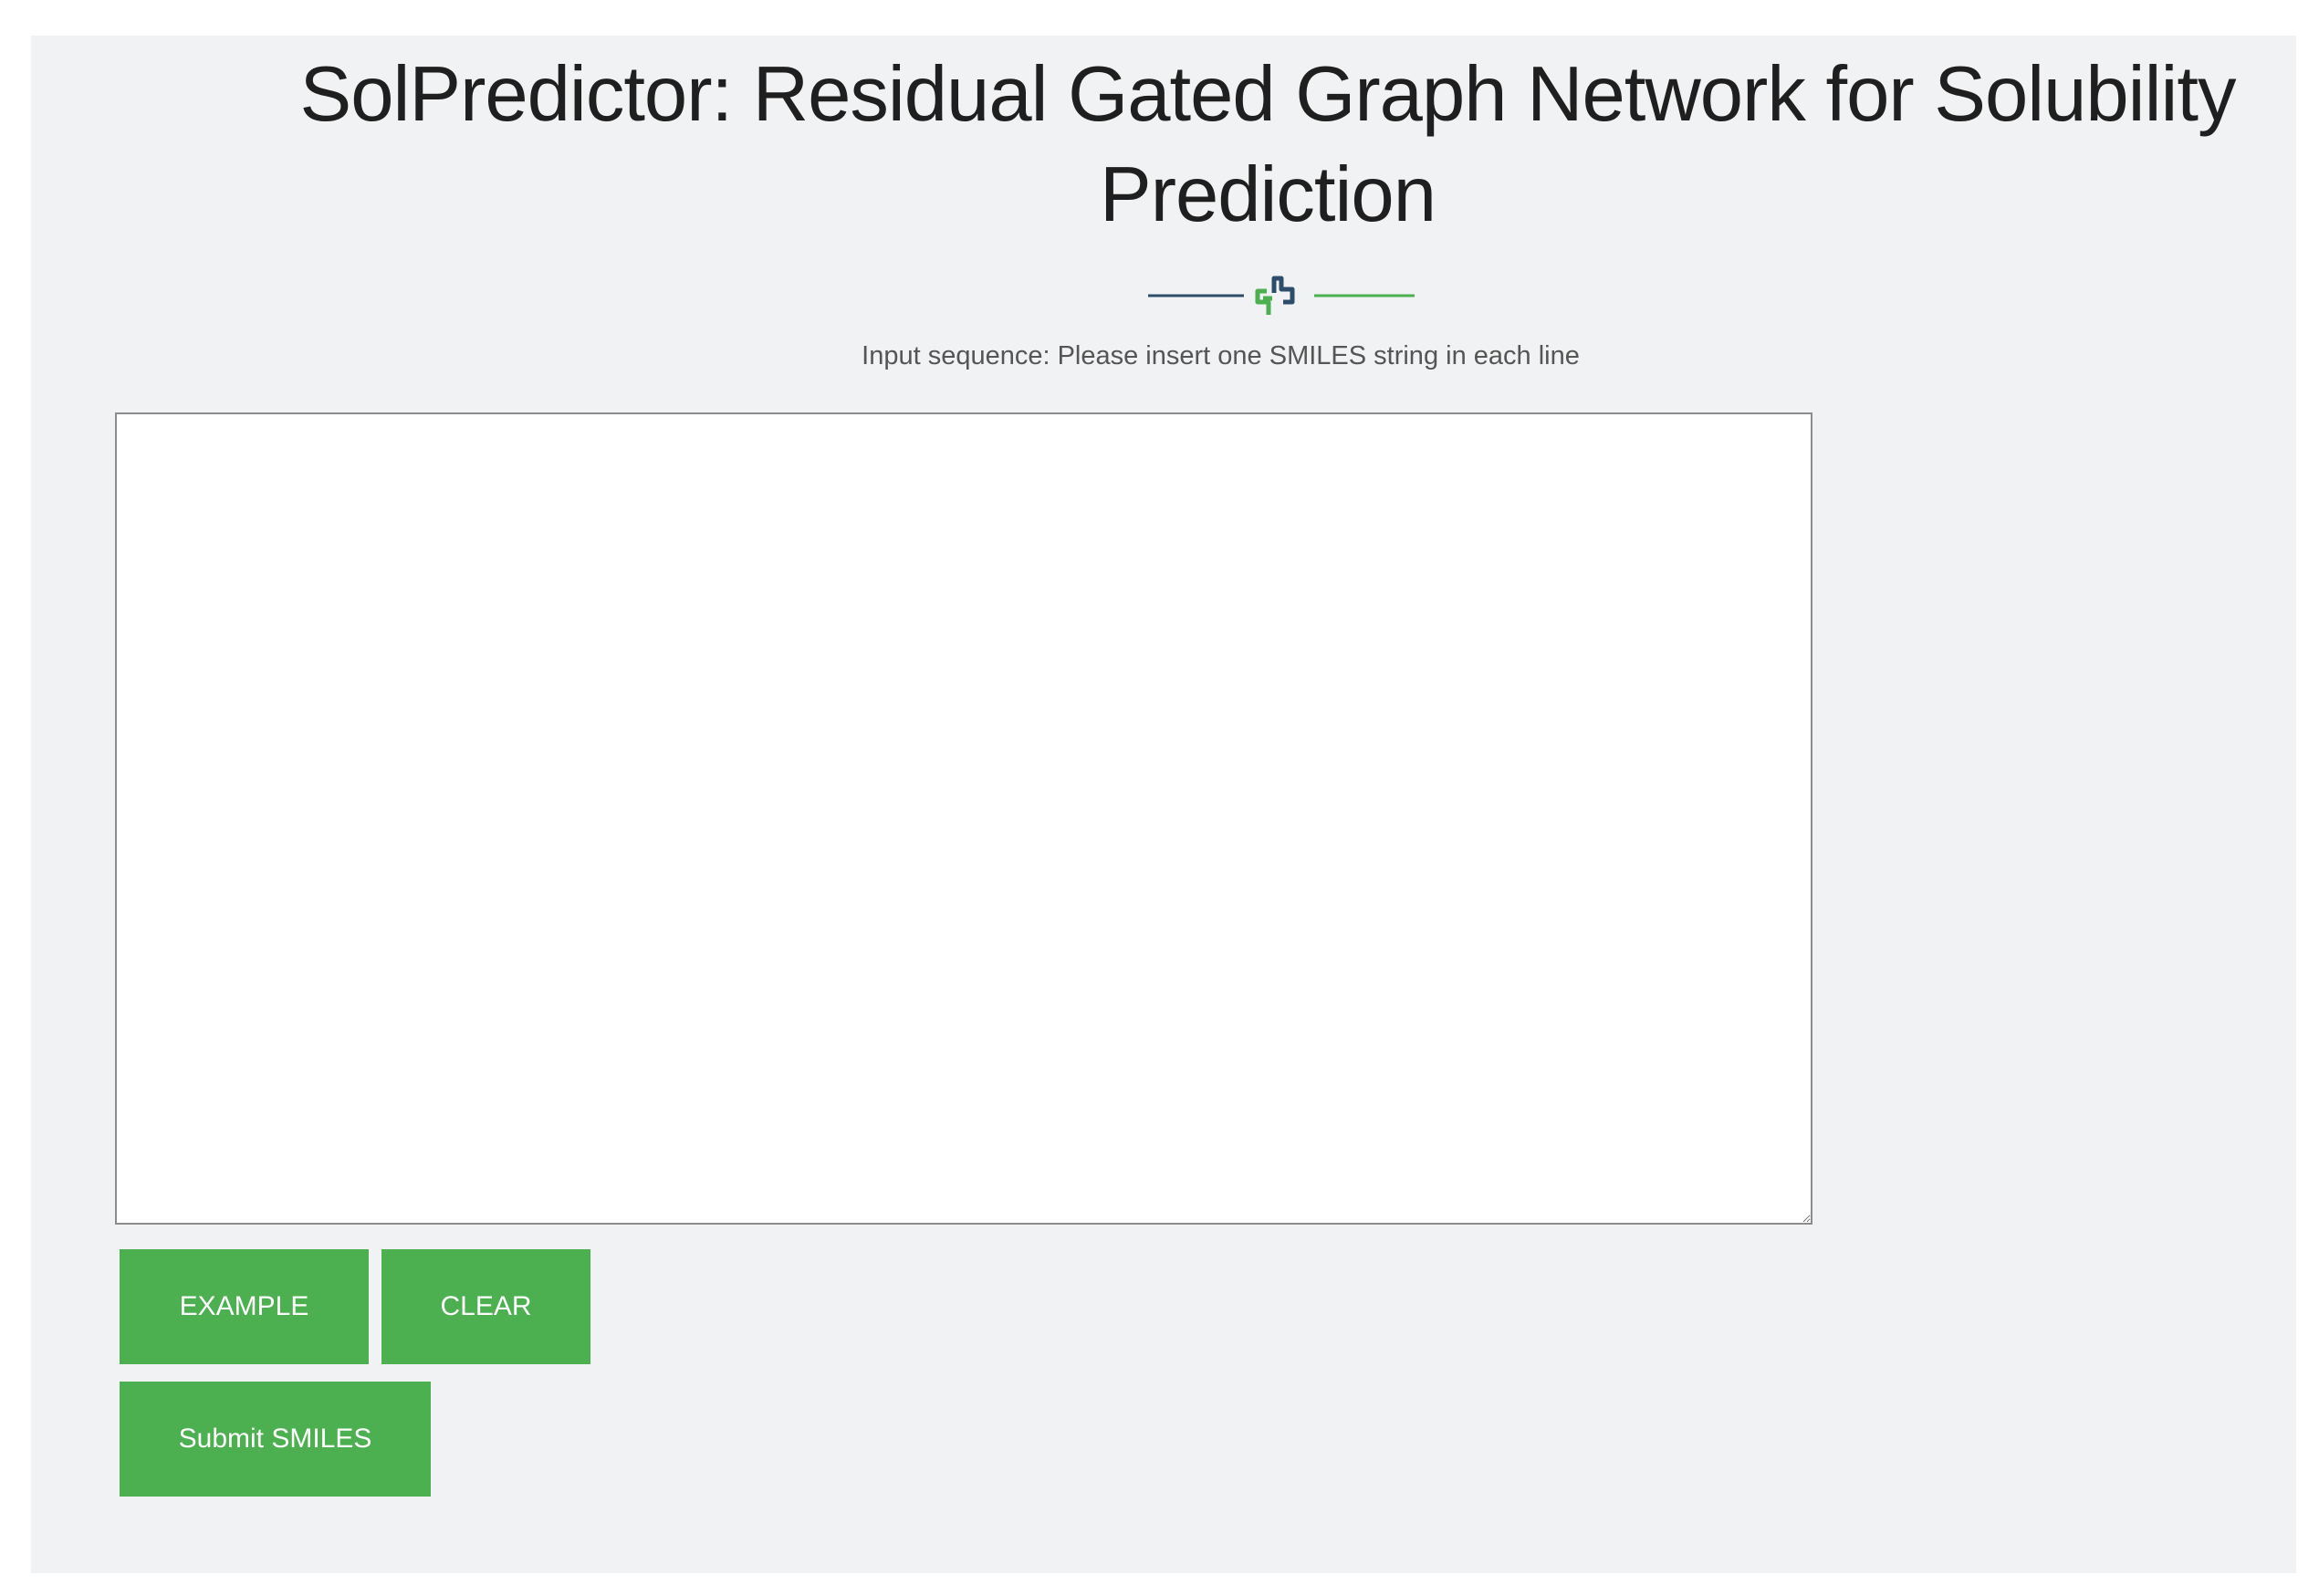 The width and height of the screenshot is (2319, 1596). I want to click on submit-smiles-button: Submit SMILES, so click(275, 1439).